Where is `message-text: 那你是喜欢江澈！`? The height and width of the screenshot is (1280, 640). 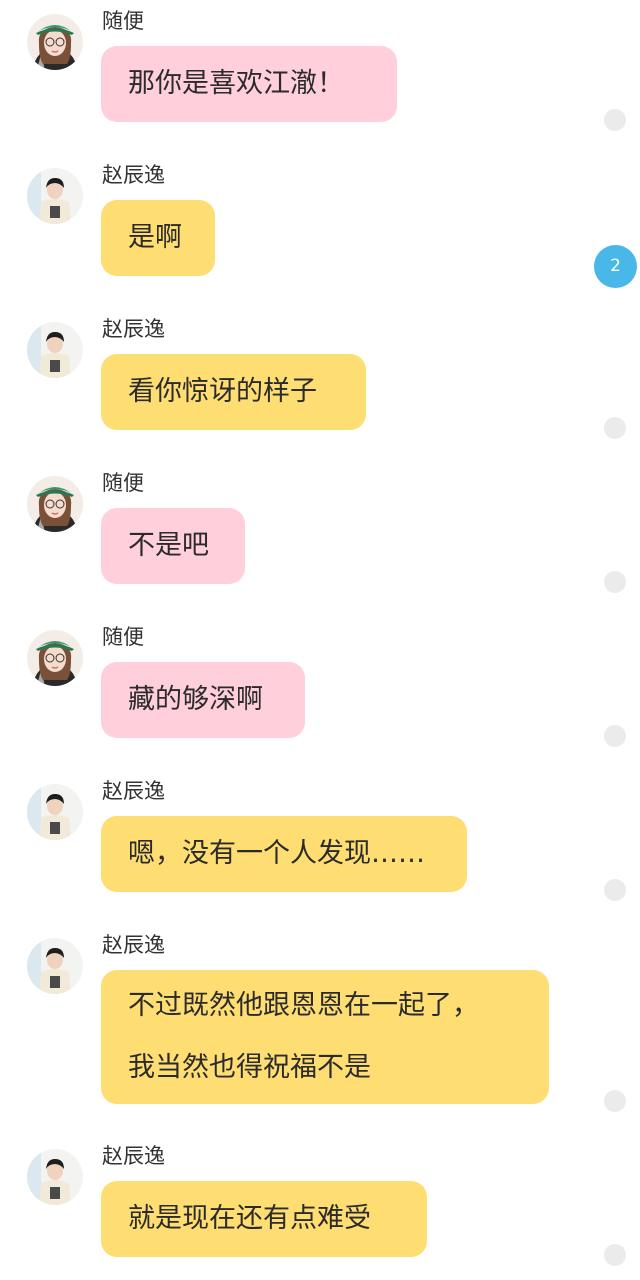 message-text: 那你是喜欢江澈！ is located at coordinates (236, 83).